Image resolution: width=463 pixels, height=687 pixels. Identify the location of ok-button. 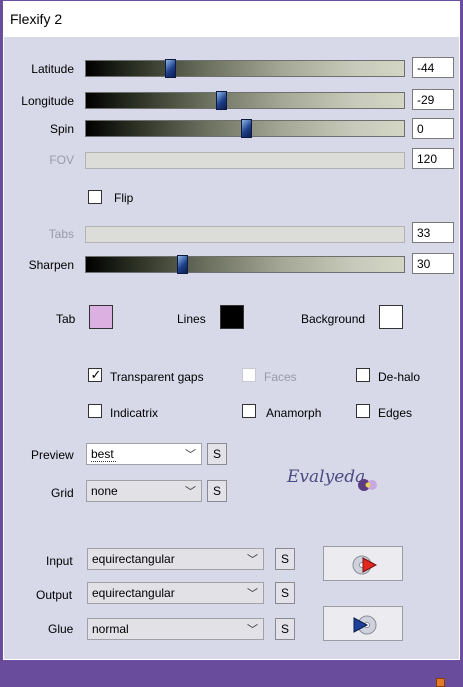
(363, 563).